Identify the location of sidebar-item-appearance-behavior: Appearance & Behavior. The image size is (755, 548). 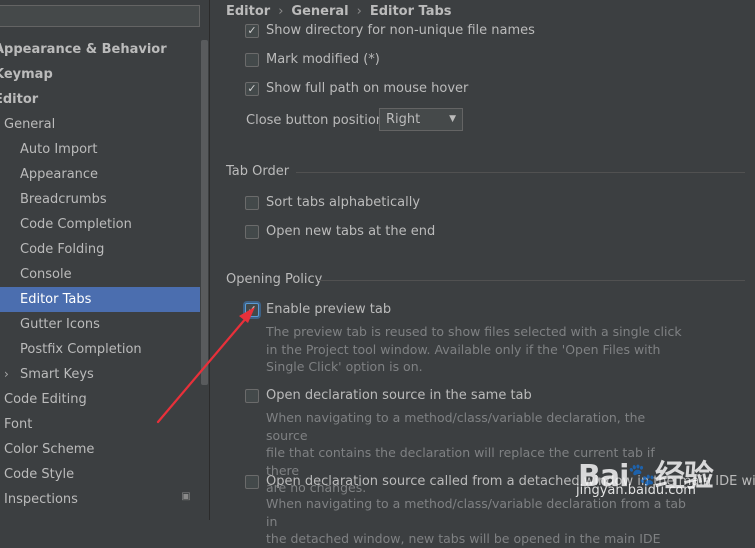
(100, 49).